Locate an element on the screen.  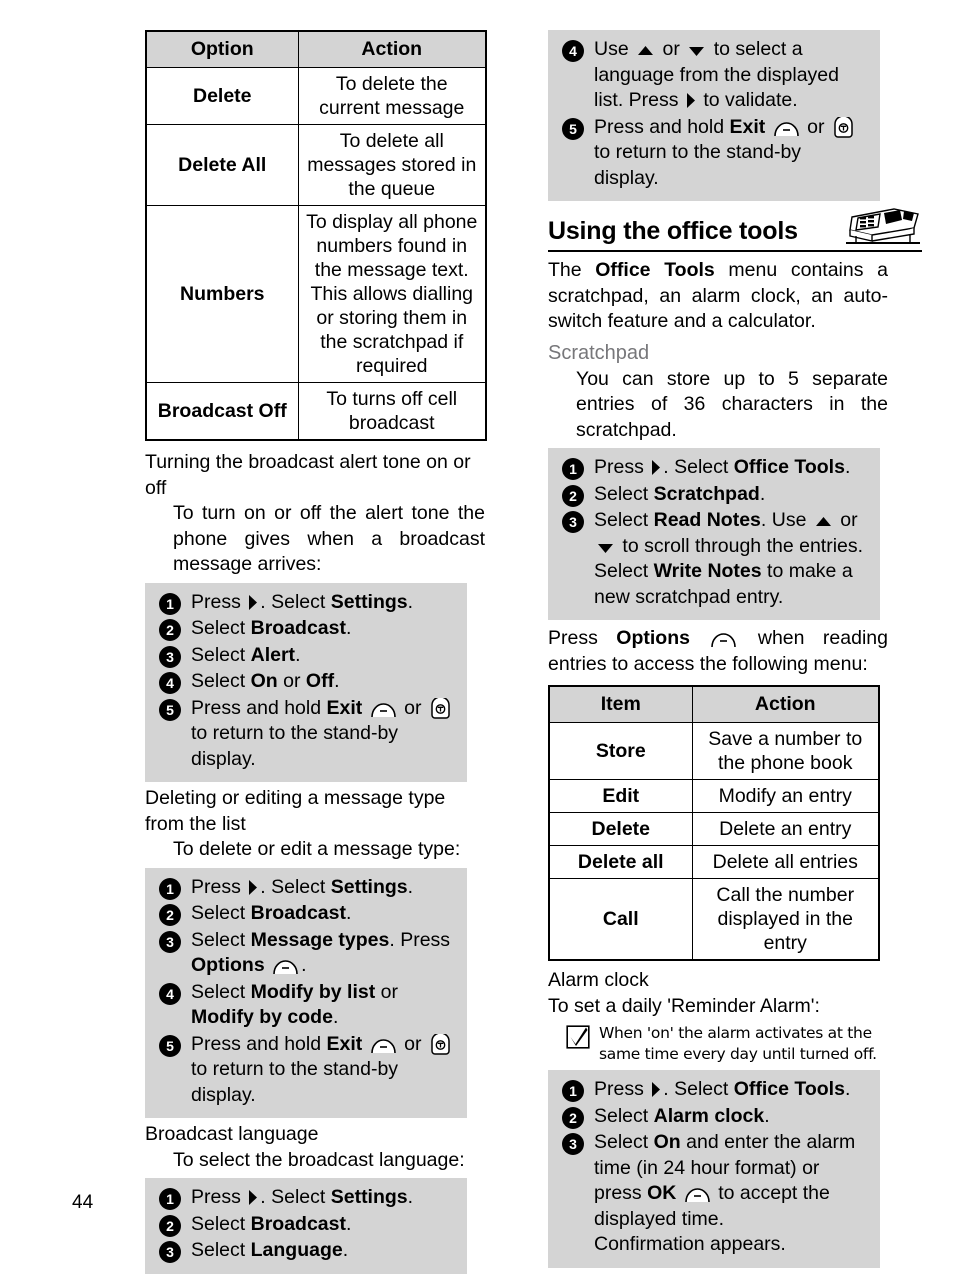
column-header-item: Item is located at coordinates (620, 704).